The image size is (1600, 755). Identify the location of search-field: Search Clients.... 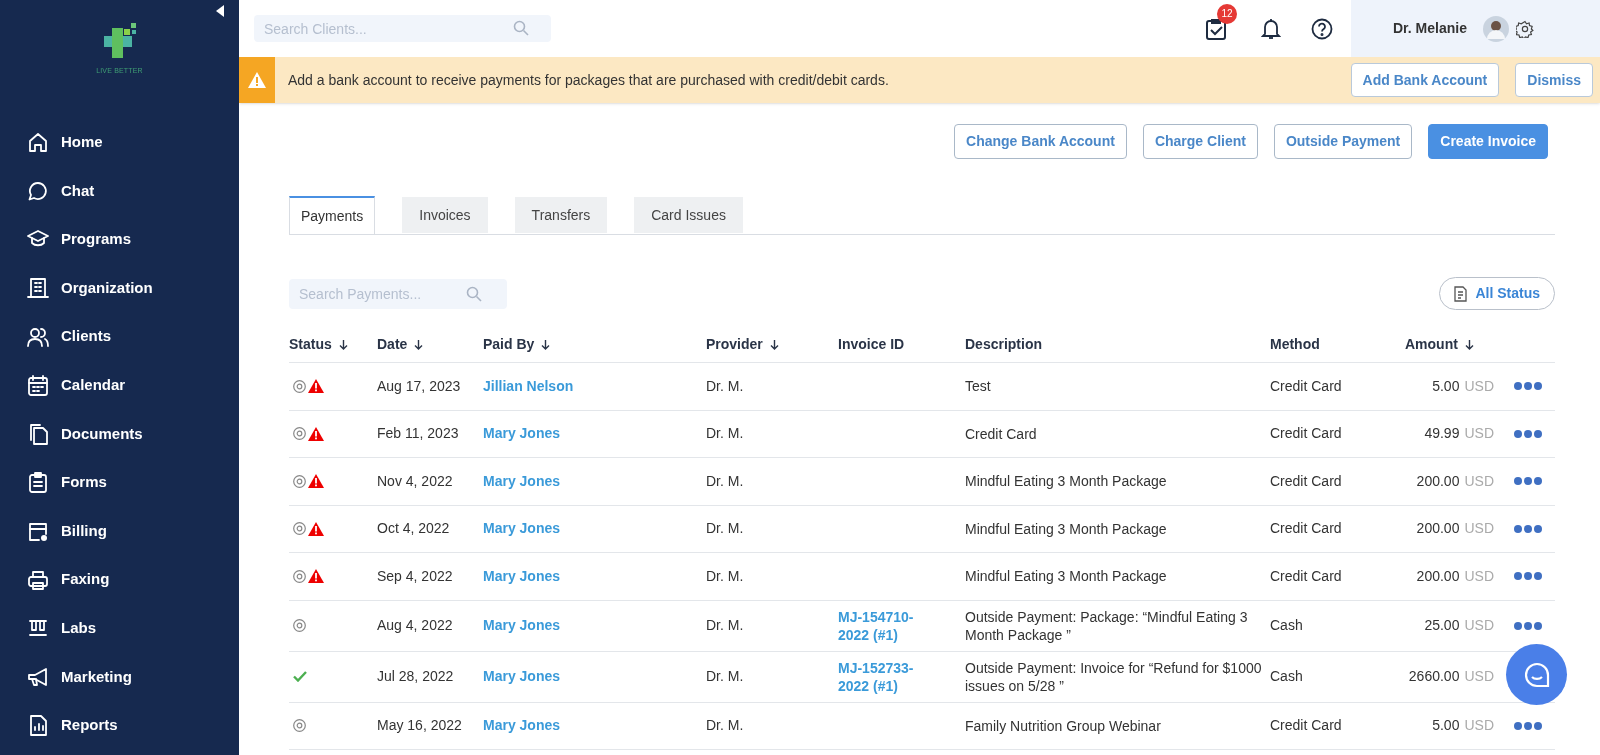
(402, 28).